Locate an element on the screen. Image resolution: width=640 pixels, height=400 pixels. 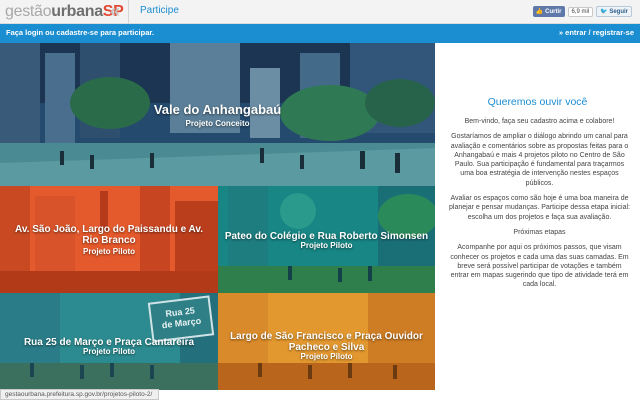
tile-subtitle: Projeto Conceito is located at coordinates (217, 123).